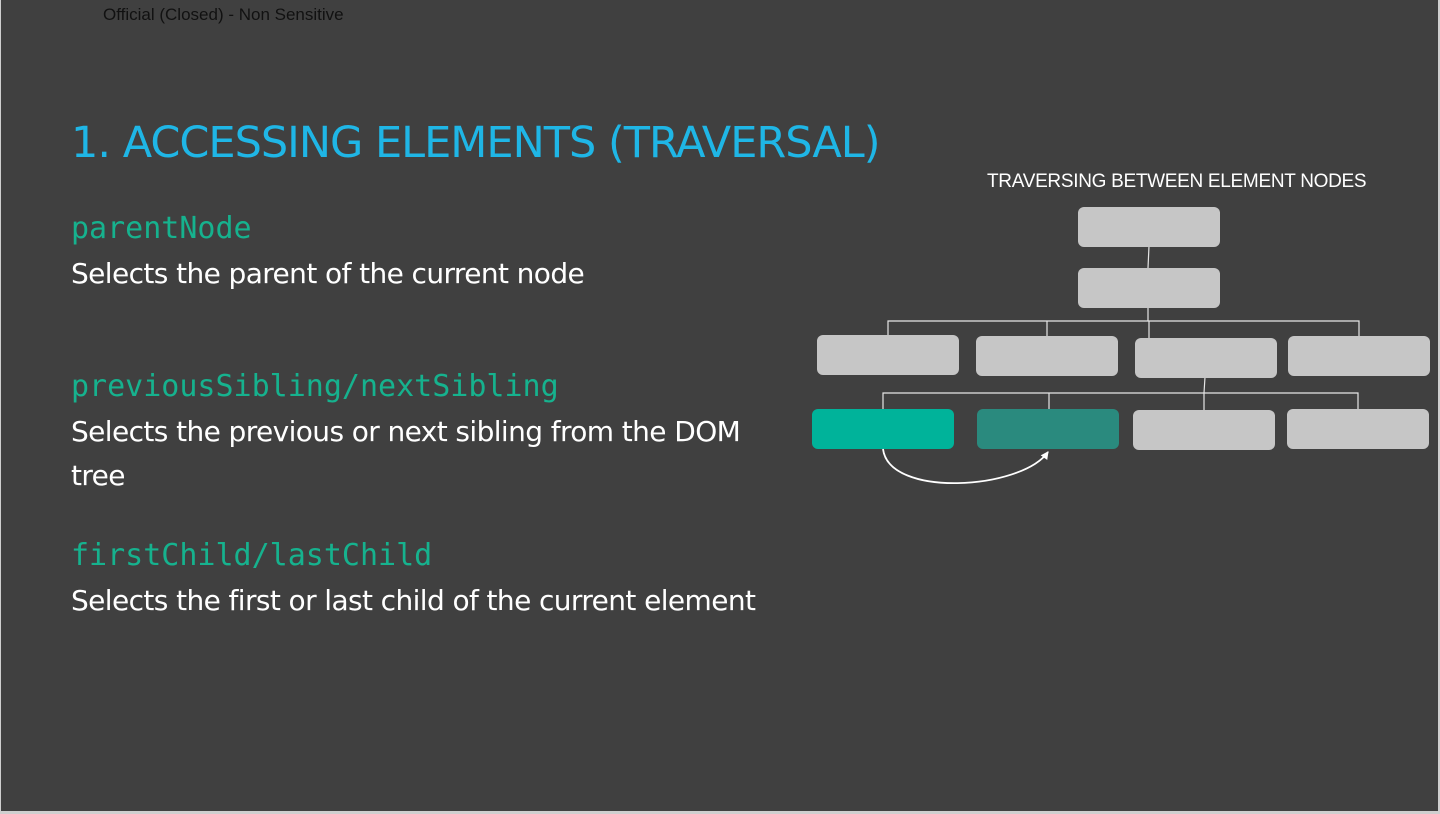  What do you see at coordinates (161, 228) in the screenshot?
I see `method-name: parentNode` at bounding box center [161, 228].